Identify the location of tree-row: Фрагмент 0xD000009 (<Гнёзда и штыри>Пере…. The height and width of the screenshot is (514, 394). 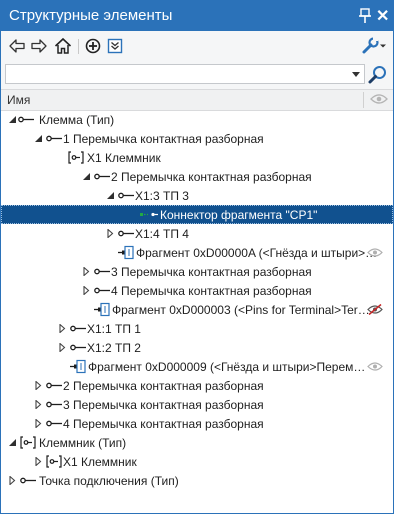
(197, 366).